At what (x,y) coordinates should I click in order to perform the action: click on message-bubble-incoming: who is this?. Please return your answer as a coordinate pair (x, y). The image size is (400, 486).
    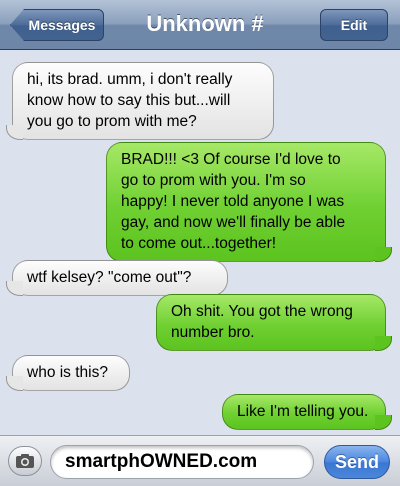
    Looking at the image, I should click on (71, 373).